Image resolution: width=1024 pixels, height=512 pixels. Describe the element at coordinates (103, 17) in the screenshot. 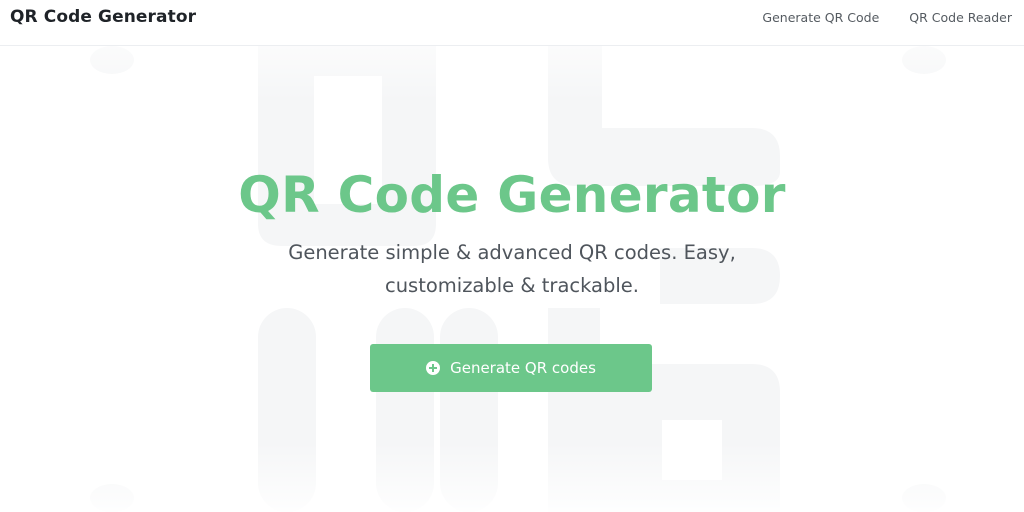

I see `brand-logo-link: QR Code Generator` at that location.